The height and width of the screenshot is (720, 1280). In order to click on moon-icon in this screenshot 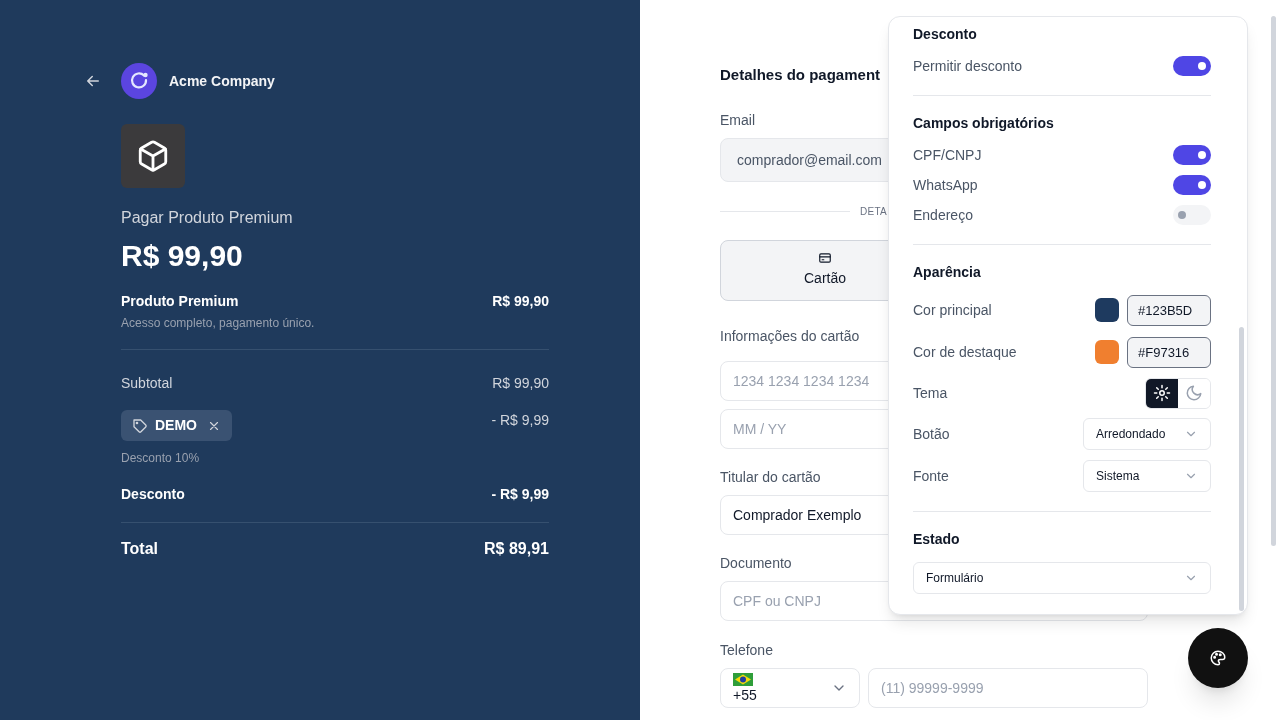, I will do `click(1194, 393)`.